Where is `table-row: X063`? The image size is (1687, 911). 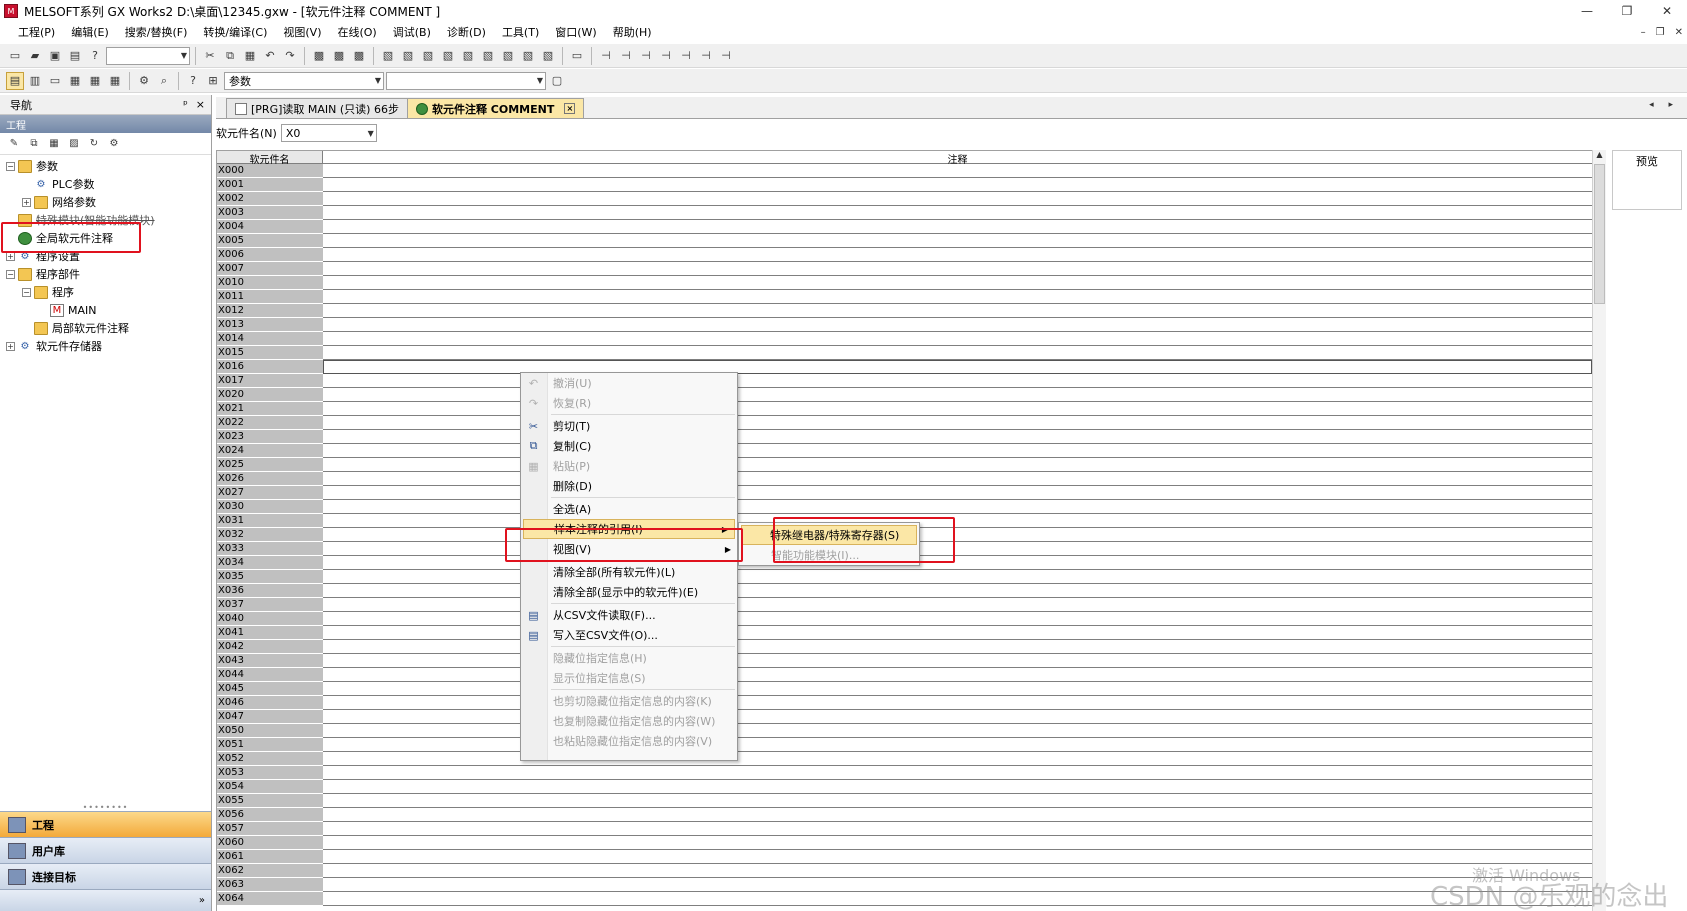
table-row: X063 is located at coordinates (904, 885).